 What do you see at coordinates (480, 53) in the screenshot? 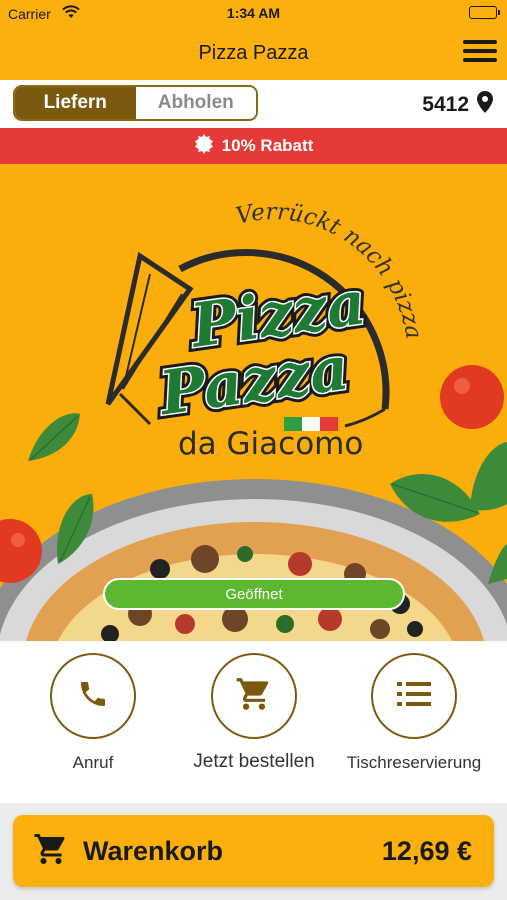
I see `hamburger-menu-icon` at bounding box center [480, 53].